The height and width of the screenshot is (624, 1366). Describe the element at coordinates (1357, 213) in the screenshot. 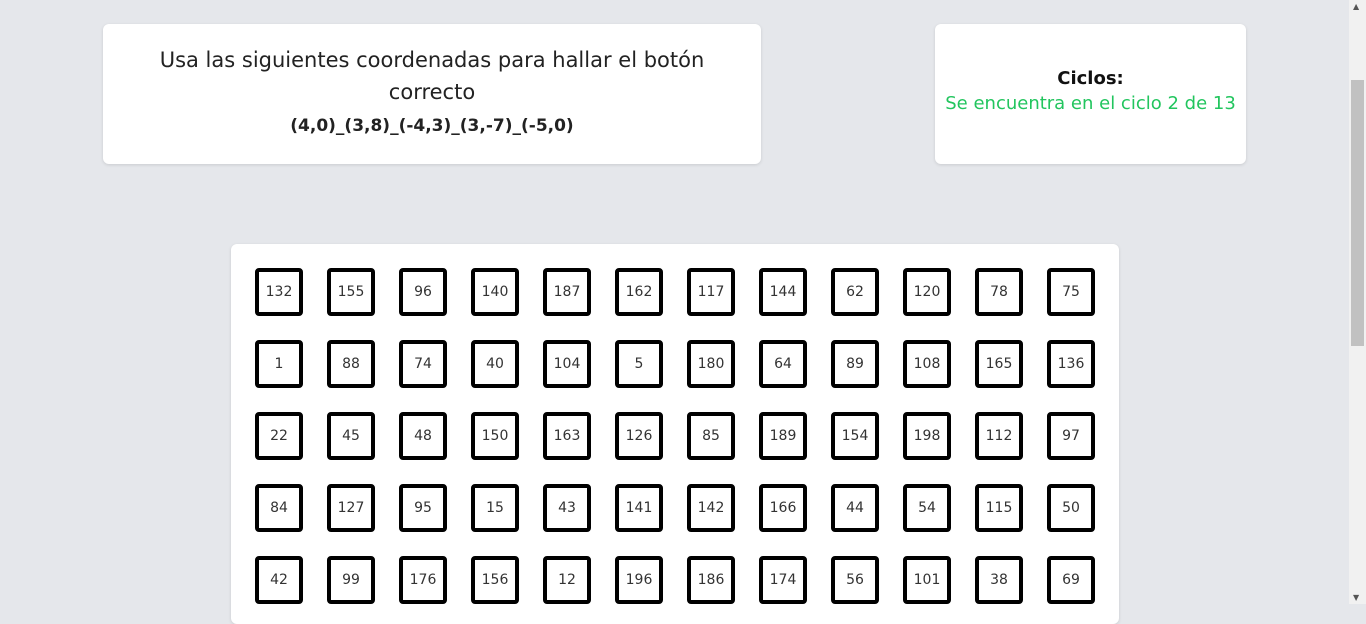

I see `scrollbar-thumb` at that location.